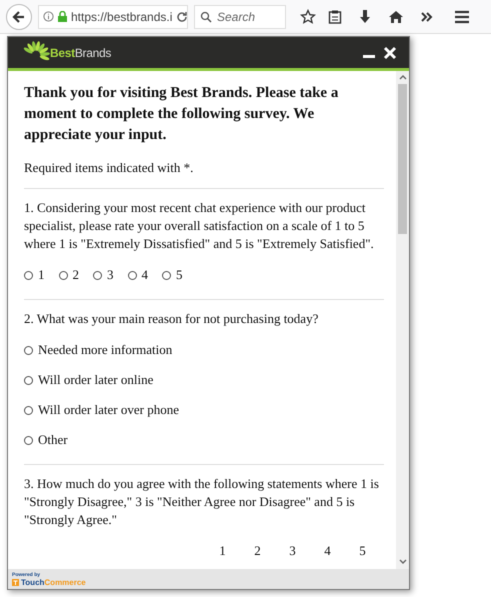 The height and width of the screenshot is (597, 491). I want to click on scale-label: 5, so click(362, 551).